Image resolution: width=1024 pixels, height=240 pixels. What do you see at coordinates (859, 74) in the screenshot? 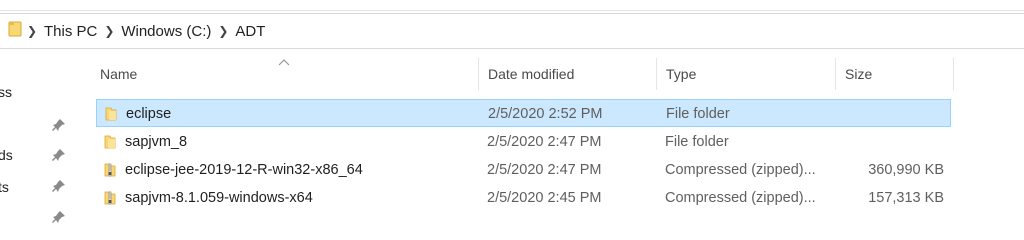
I see `column-header-size-label: Size` at bounding box center [859, 74].